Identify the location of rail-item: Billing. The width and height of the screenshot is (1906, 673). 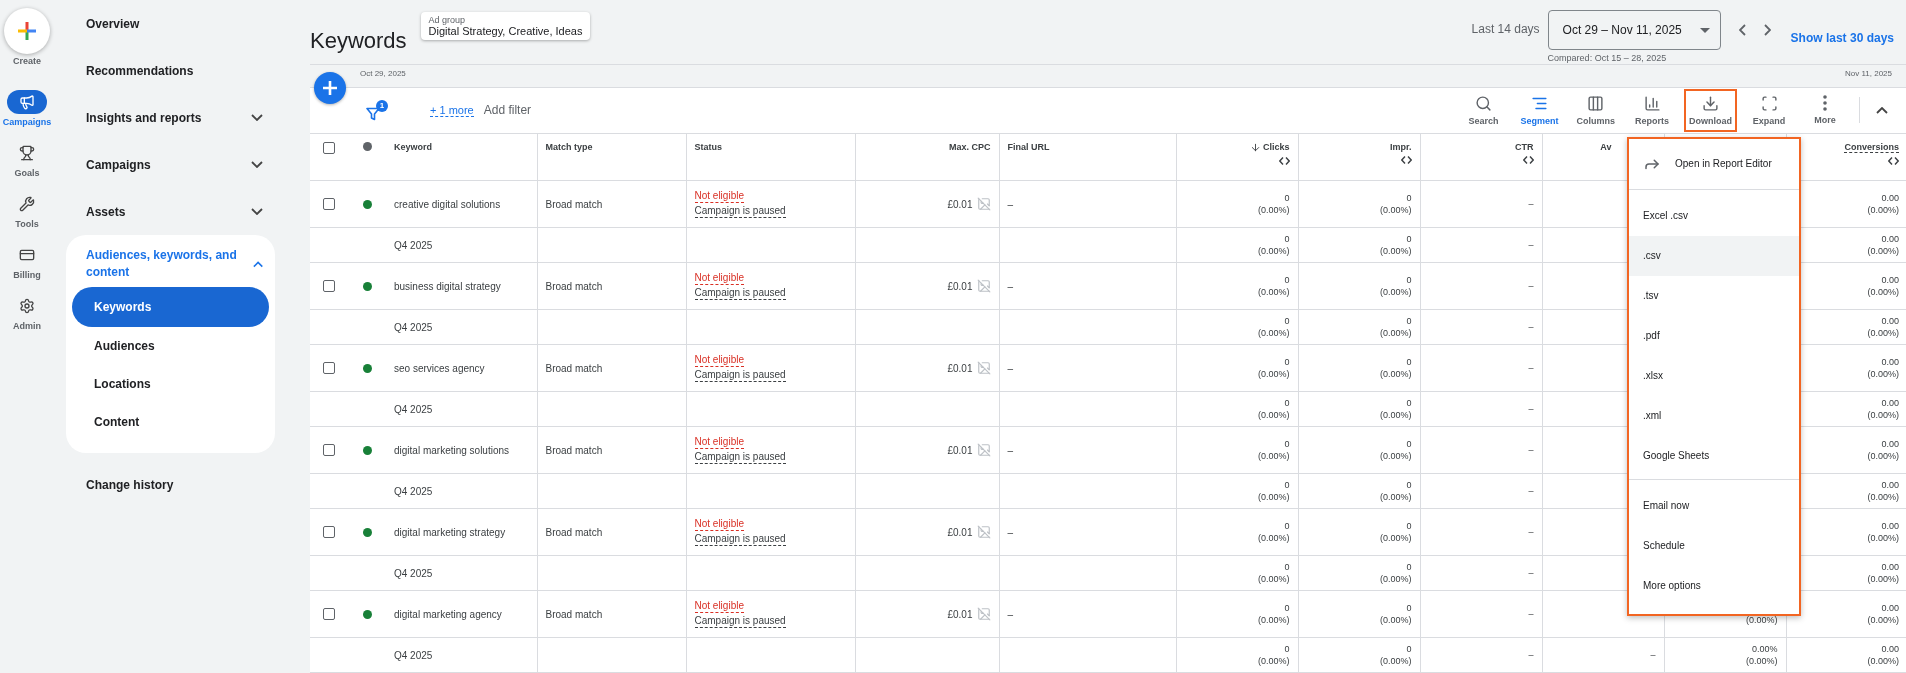
(27, 261).